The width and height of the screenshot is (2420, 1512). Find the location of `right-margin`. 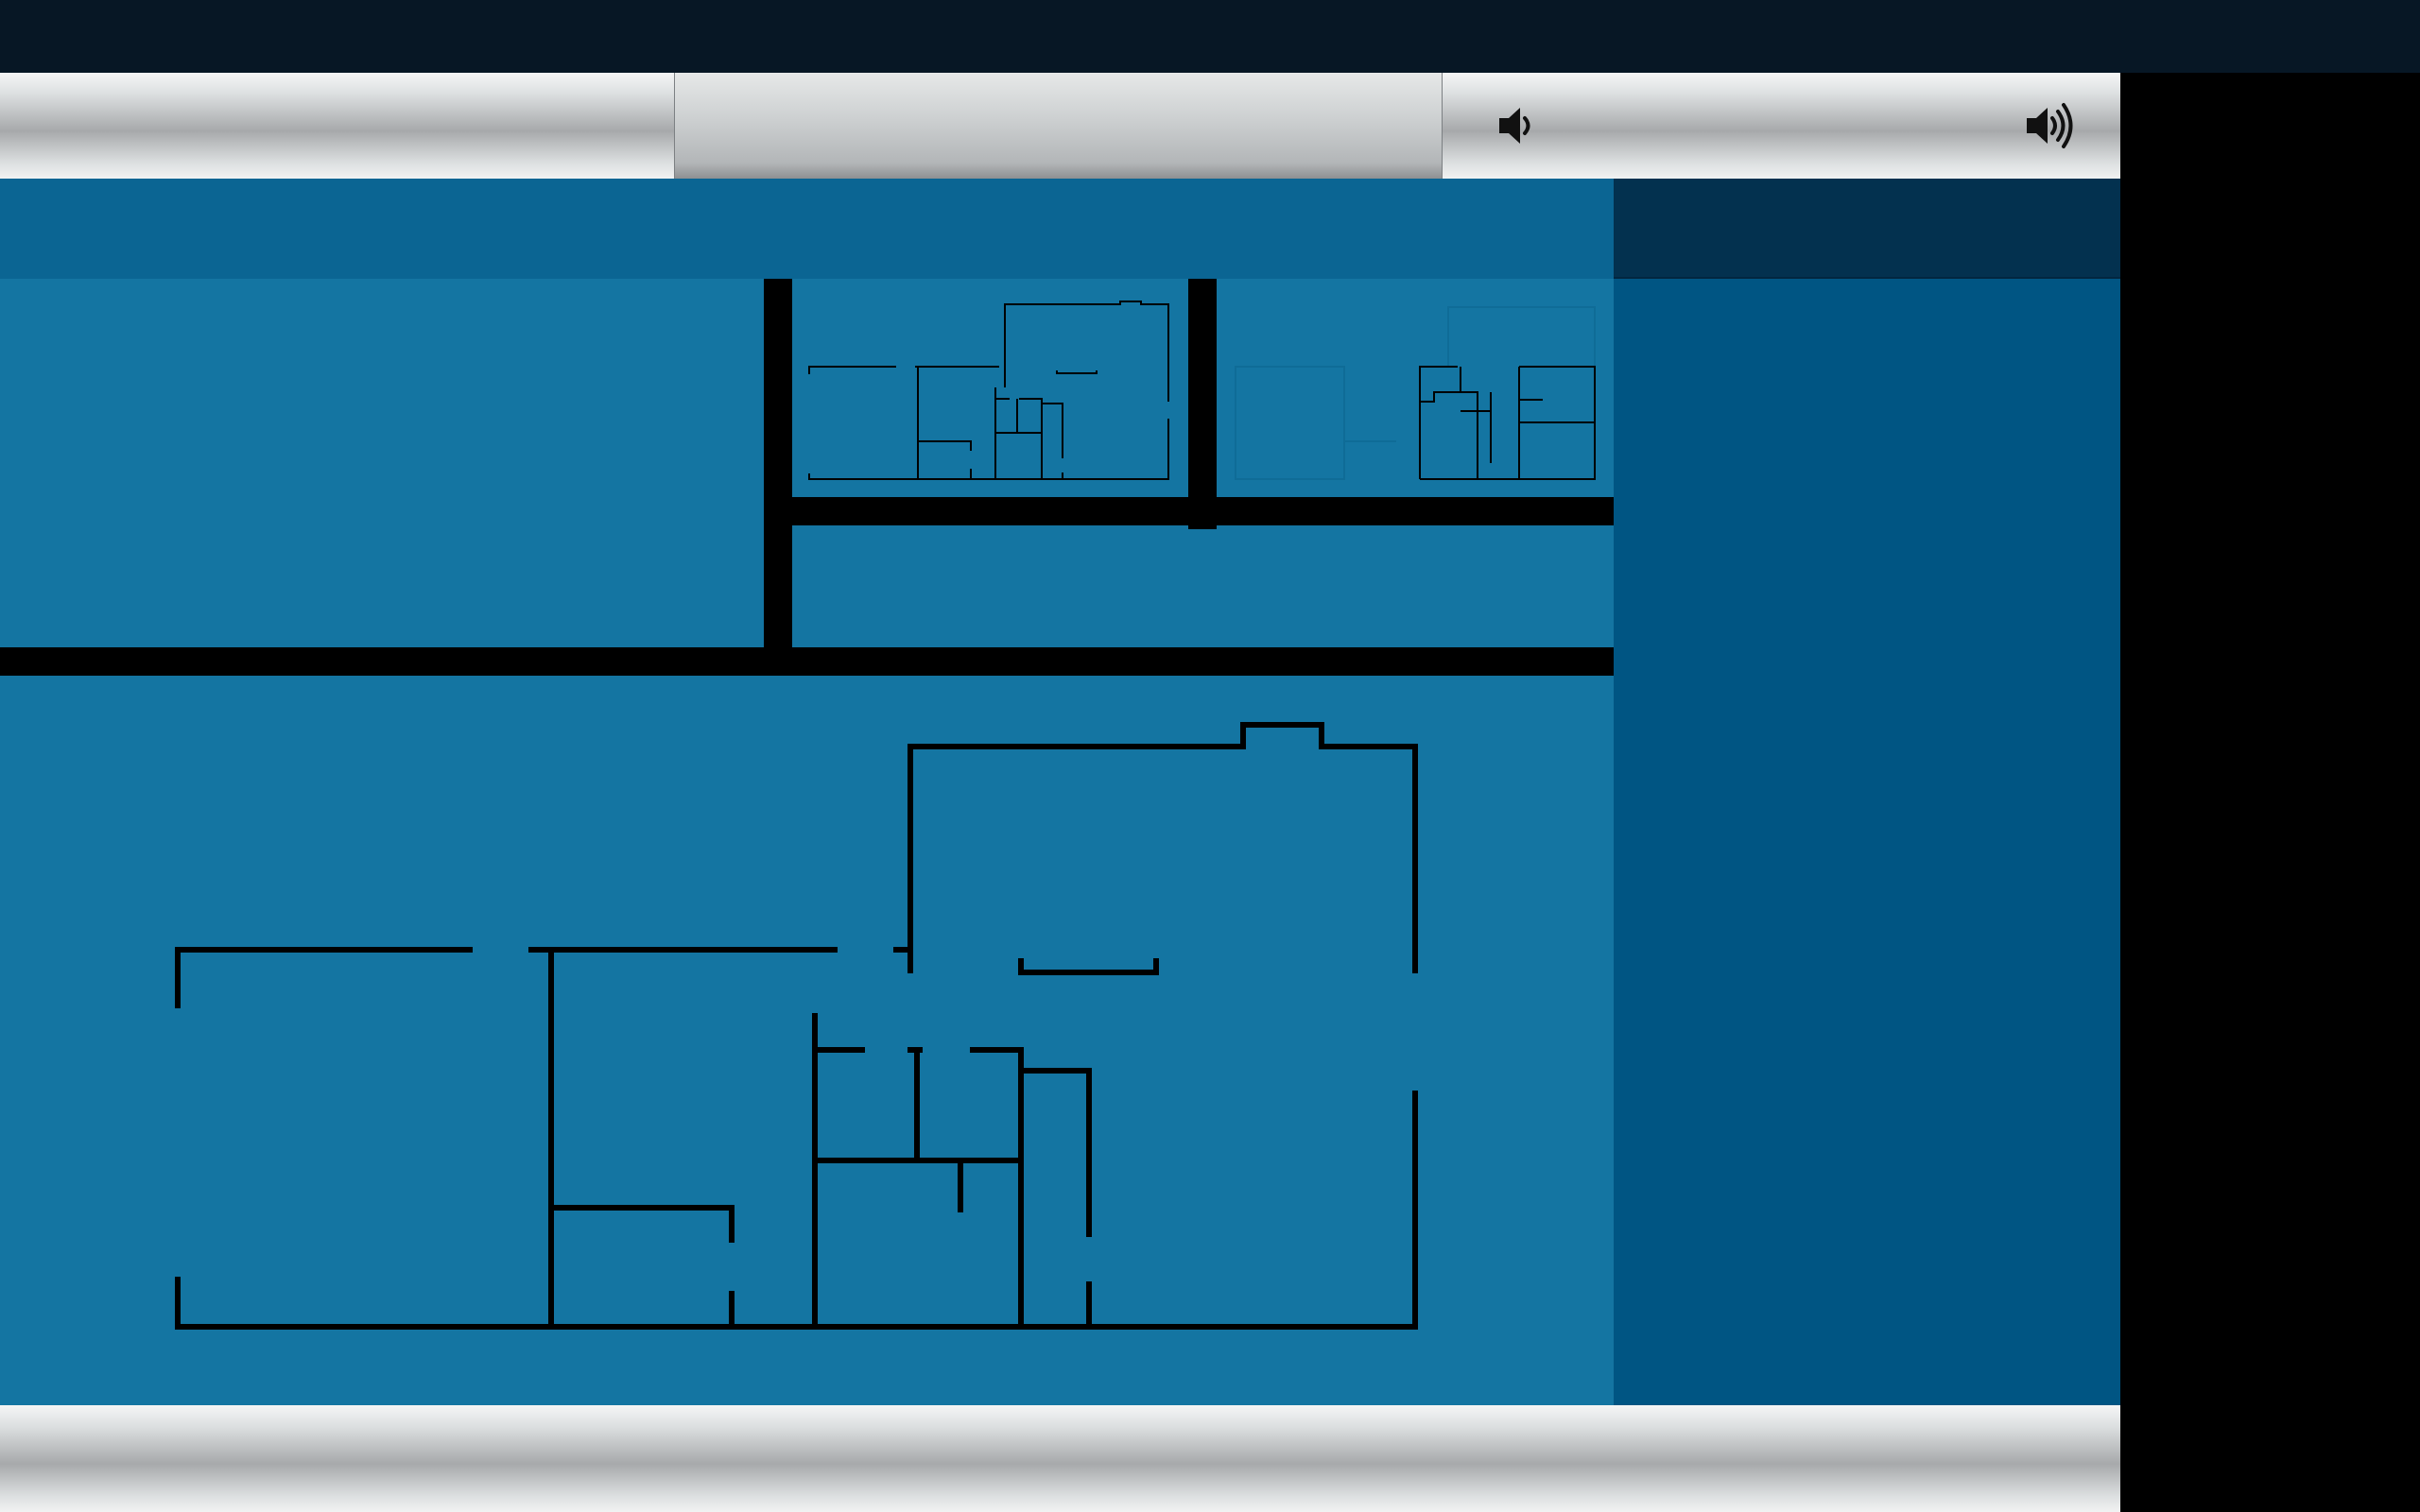

right-margin is located at coordinates (2270, 792).